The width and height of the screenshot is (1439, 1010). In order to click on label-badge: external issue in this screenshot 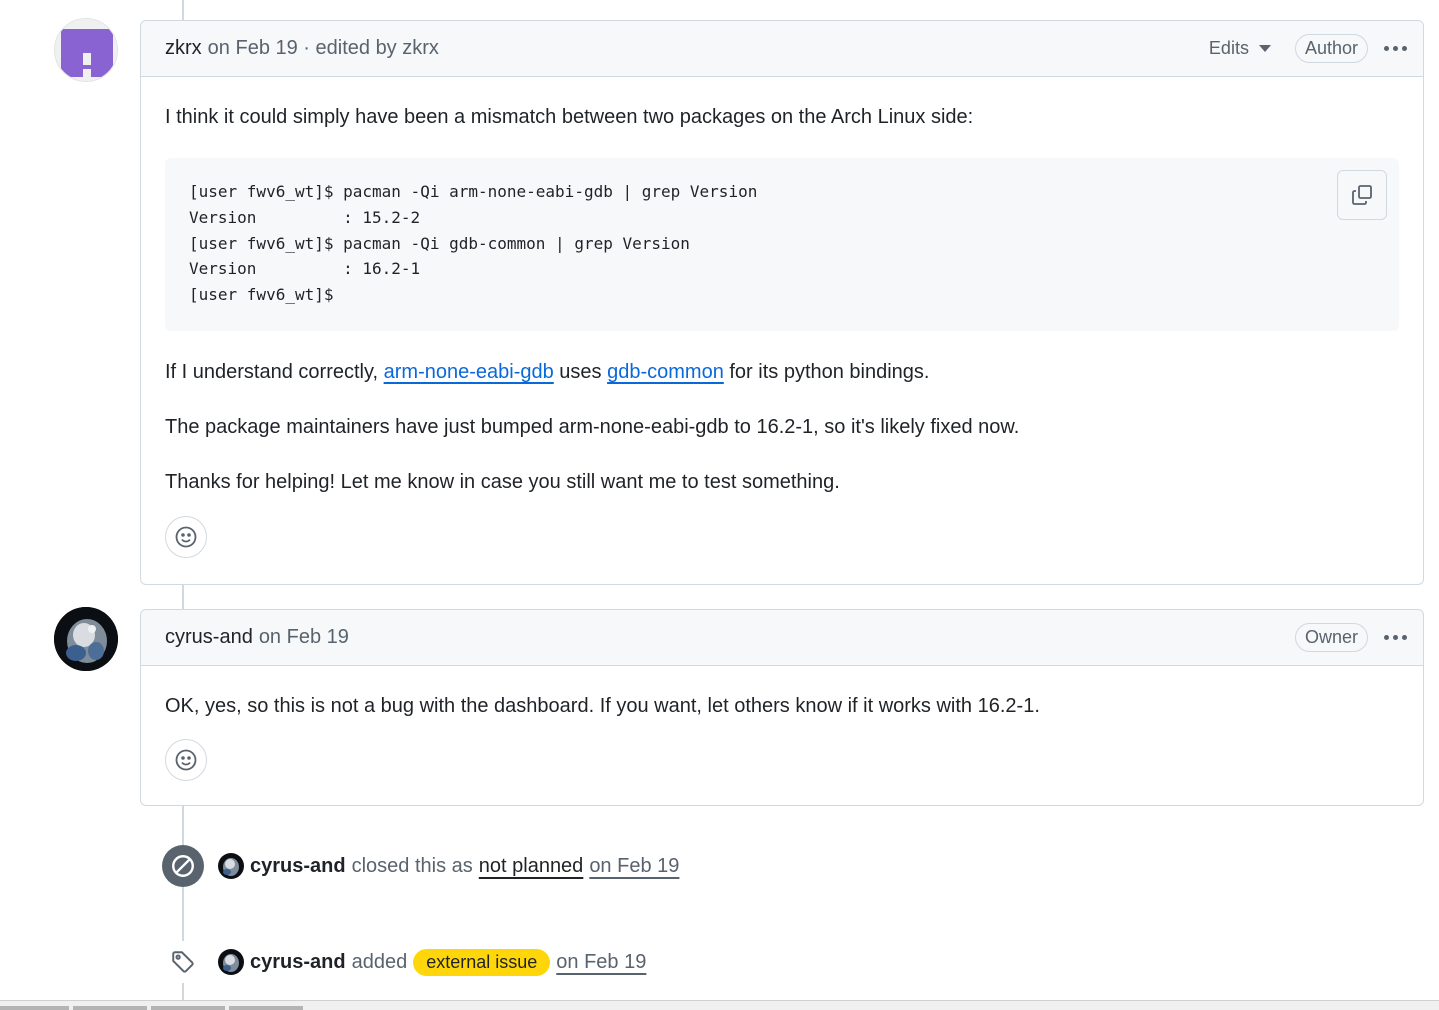, I will do `click(482, 962)`.